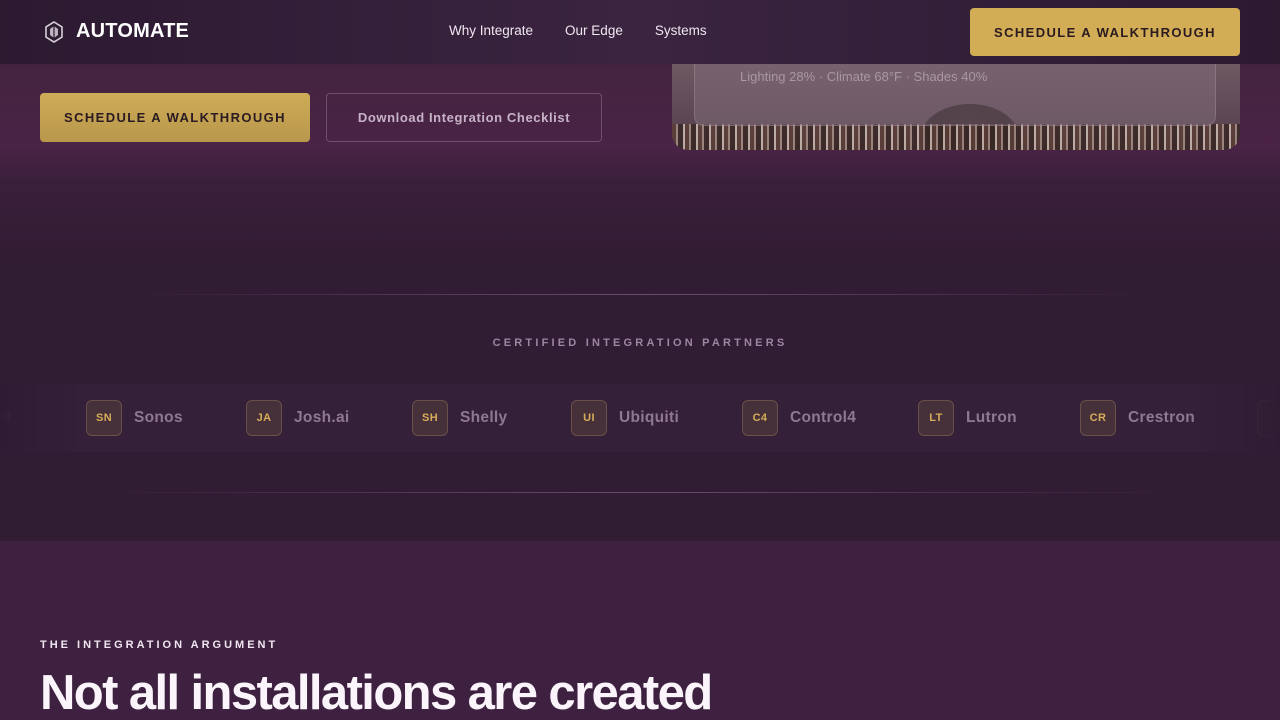  I want to click on partner-badge: JA, so click(264, 418).